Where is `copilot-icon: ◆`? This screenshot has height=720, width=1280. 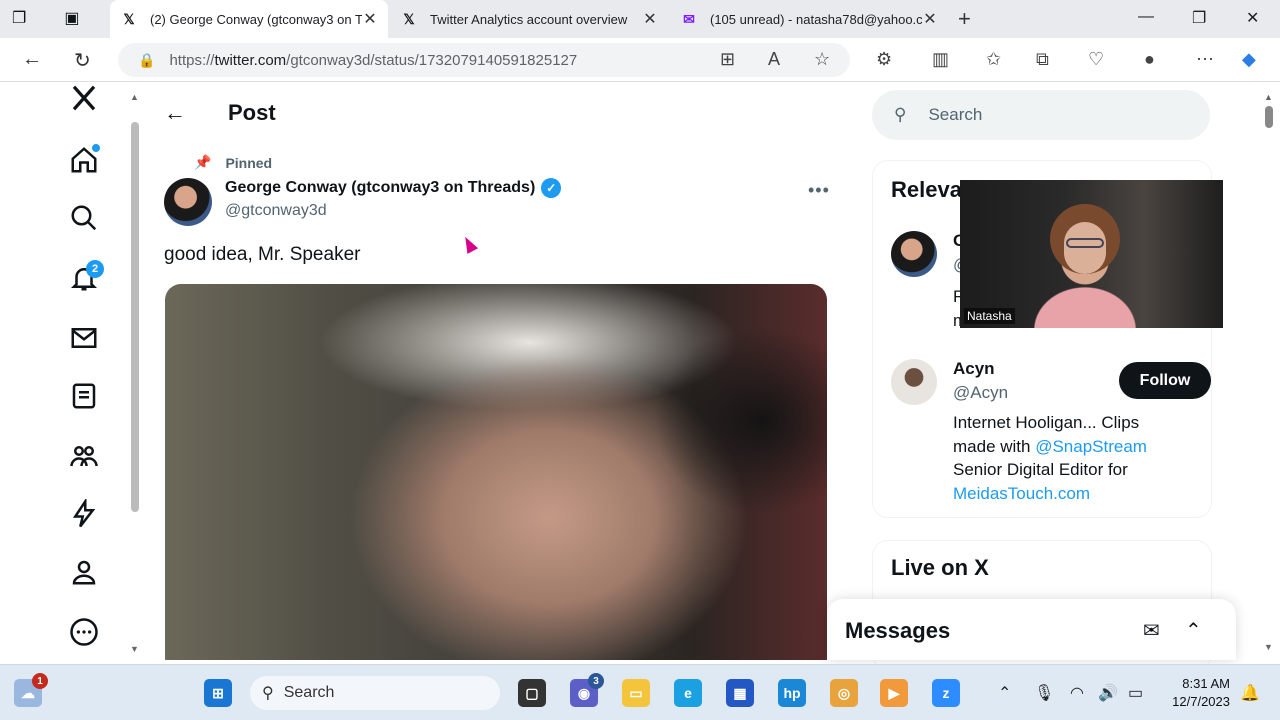
copilot-icon: ◆ is located at coordinates (1249, 59).